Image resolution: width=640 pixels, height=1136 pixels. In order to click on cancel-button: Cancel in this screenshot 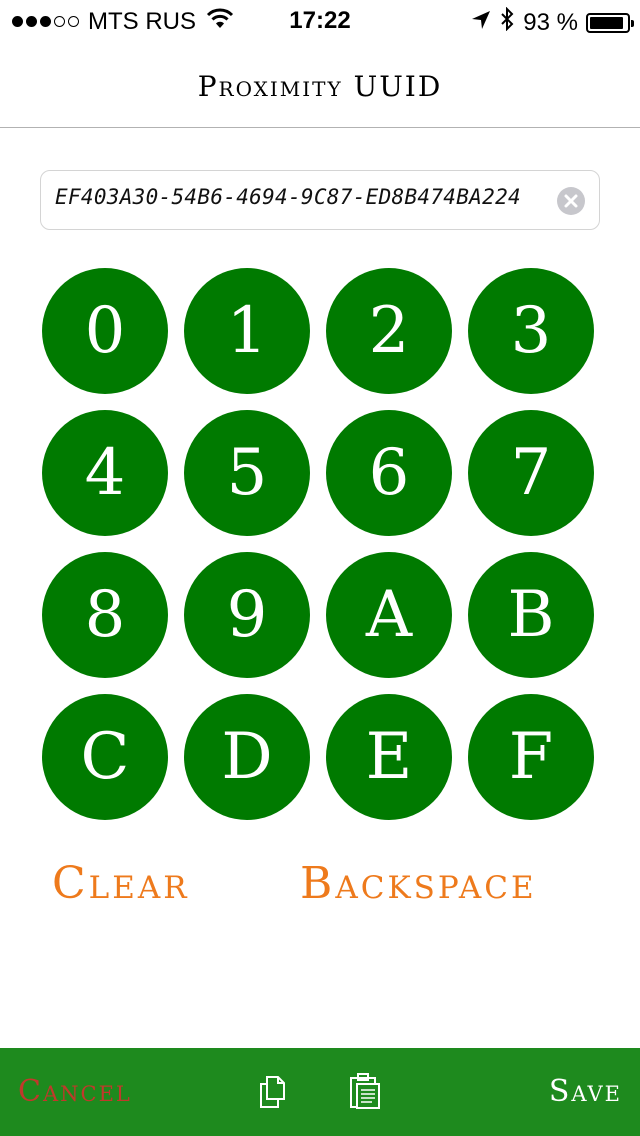, I will do `click(75, 1091)`.